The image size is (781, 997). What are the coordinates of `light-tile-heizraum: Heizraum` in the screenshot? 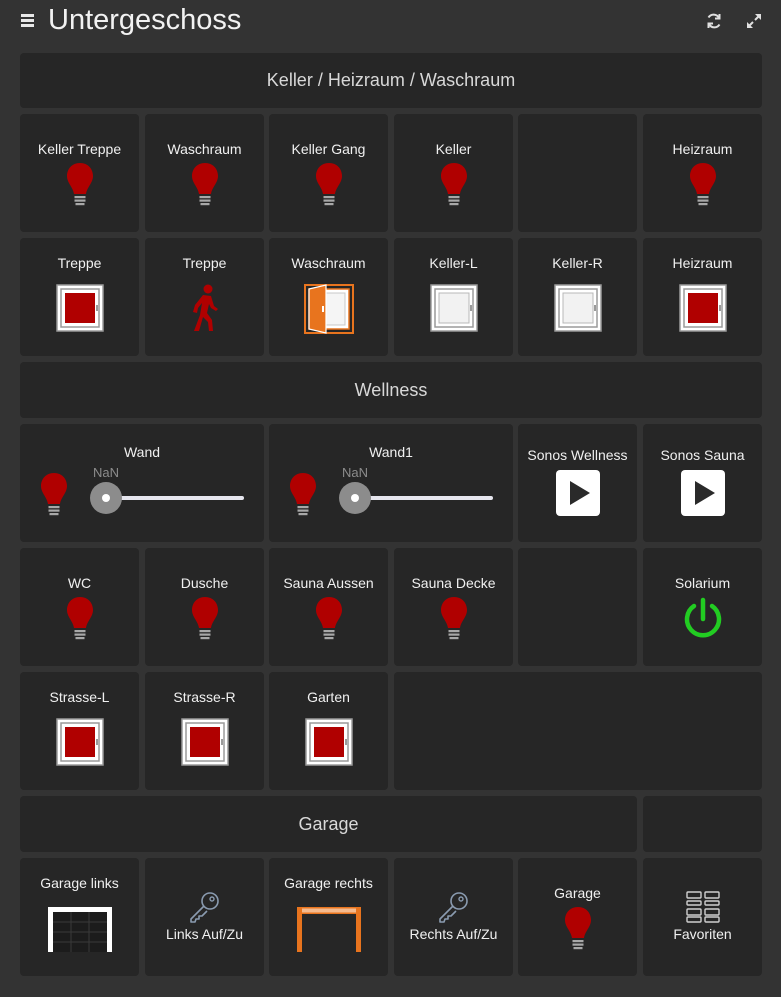 It's located at (702, 173).